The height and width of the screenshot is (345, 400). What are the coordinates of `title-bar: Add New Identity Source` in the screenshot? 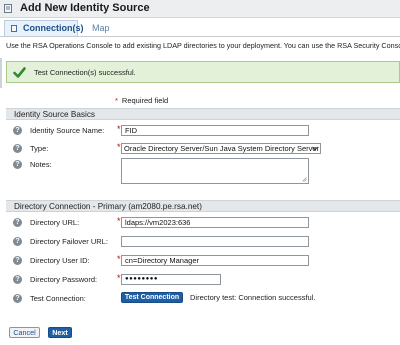 It's located at (200, 9).